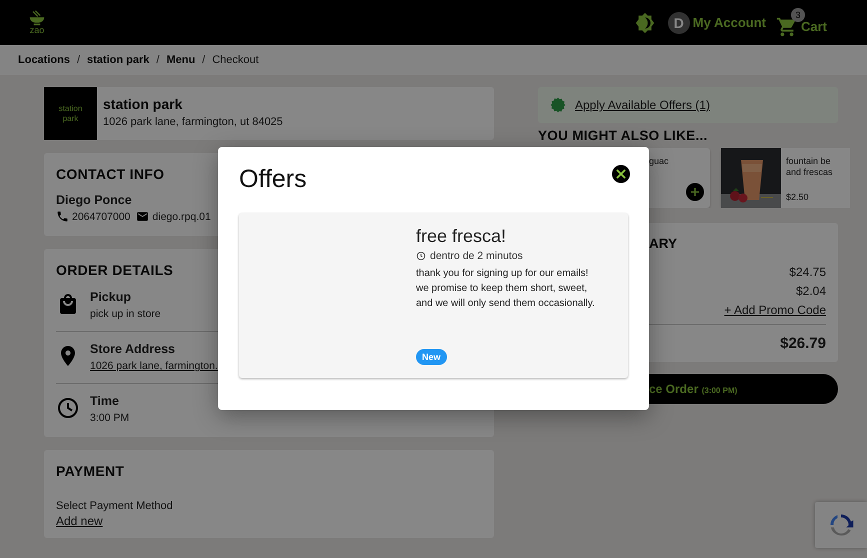 The height and width of the screenshot is (558, 867). What do you see at coordinates (813, 26) in the screenshot?
I see `cart-label: Cart` at bounding box center [813, 26].